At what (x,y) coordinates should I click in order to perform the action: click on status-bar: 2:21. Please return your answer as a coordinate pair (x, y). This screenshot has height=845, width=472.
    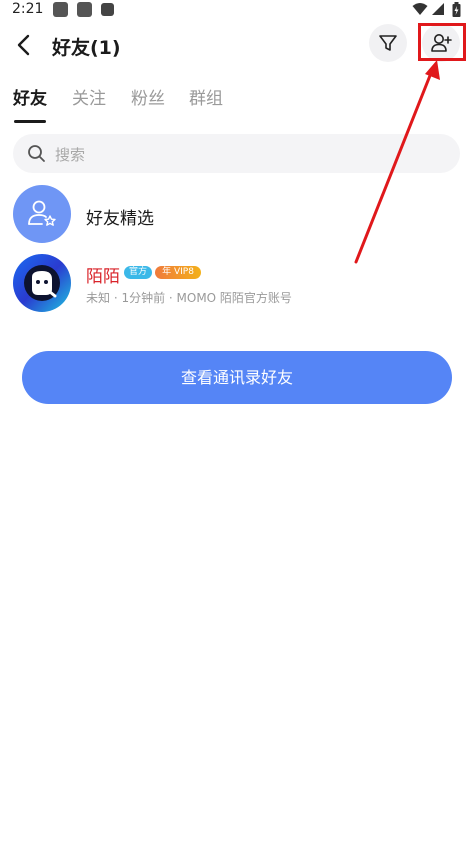
    Looking at the image, I should click on (236, 10).